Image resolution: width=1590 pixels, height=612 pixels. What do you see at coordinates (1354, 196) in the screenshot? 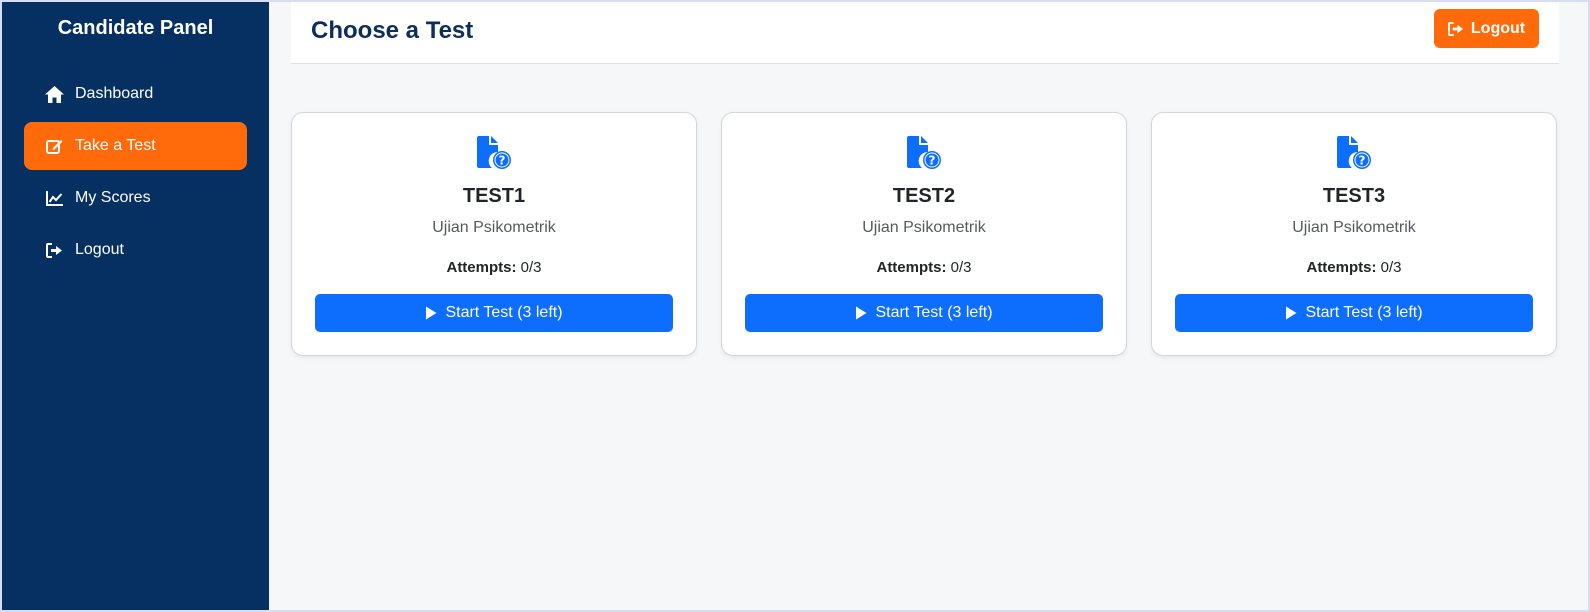
I see `test-title: TEST3` at bounding box center [1354, 196].